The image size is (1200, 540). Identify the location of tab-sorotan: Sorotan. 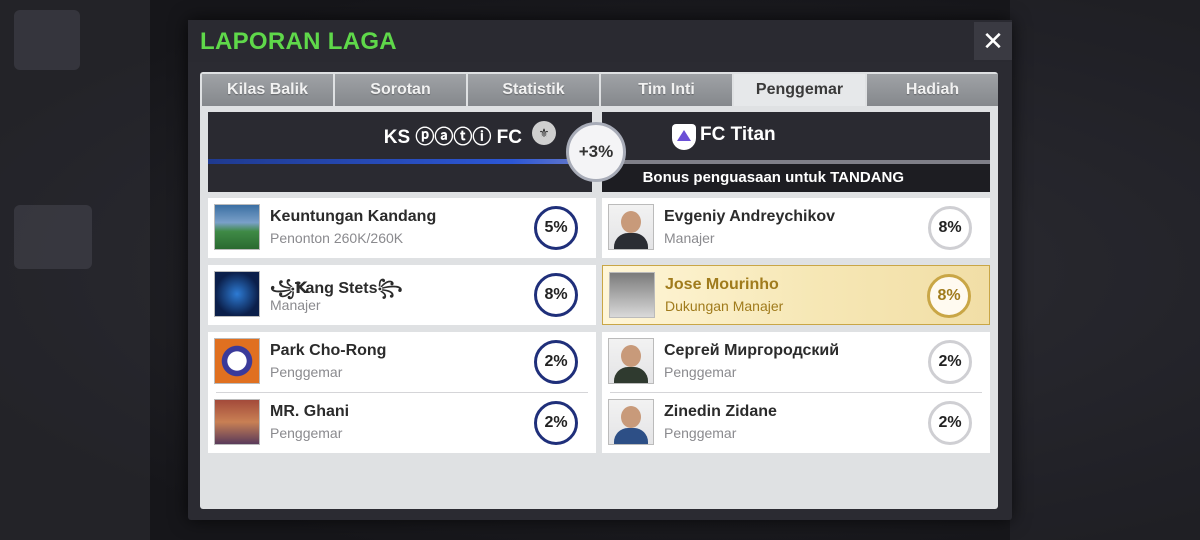
(400, 90).